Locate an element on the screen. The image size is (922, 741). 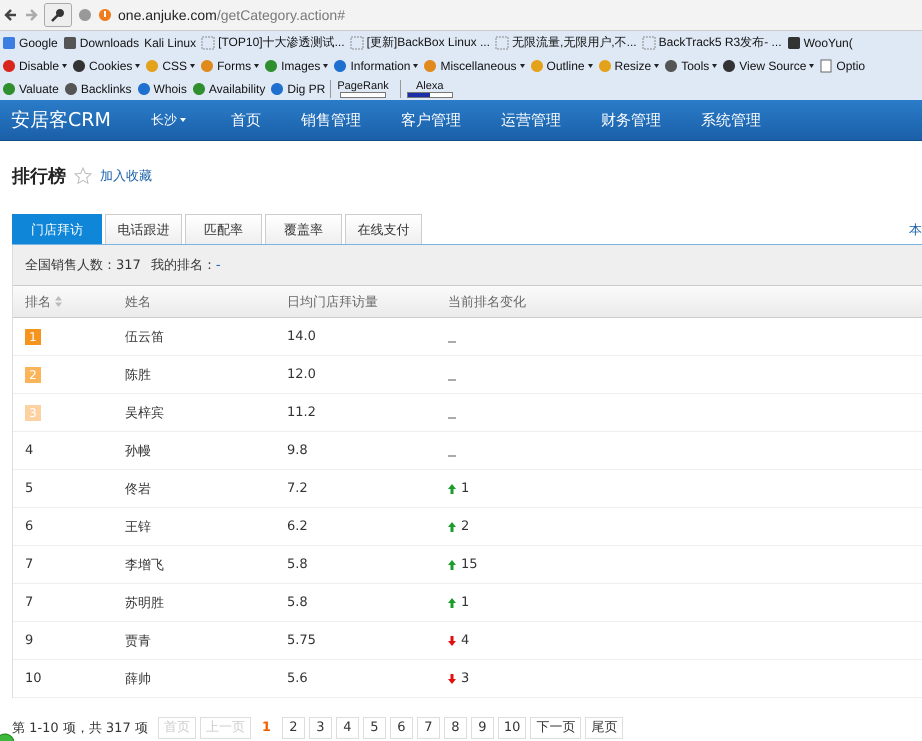
floating-widget-icon is located at coordinates (7, 737).